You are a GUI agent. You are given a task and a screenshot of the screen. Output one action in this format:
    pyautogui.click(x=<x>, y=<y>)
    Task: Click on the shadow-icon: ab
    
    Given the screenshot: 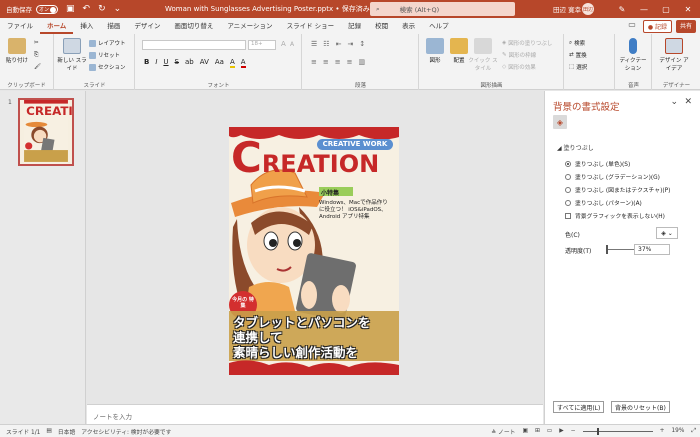 What is the action you would take?
    pyautogui.click(x=189, y=63)
    